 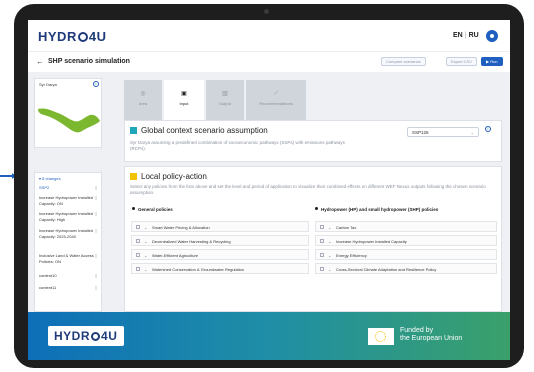 What do you see at coordinates (181, 227) in the screenshot?
I see `policy-label: Smart Water Pricing & Allocation` at bounding box center [181, 227].